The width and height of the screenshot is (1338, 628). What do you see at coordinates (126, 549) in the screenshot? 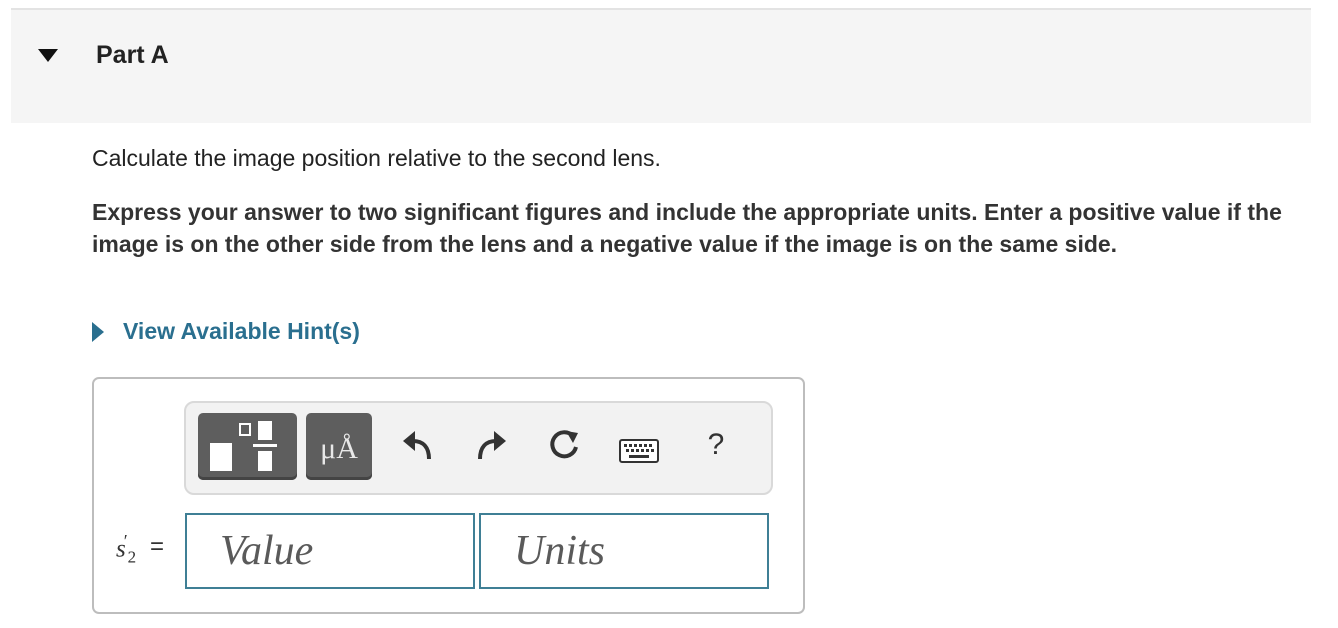
I see `answer-variable-label: s′2` at bounding box center [126, 549].